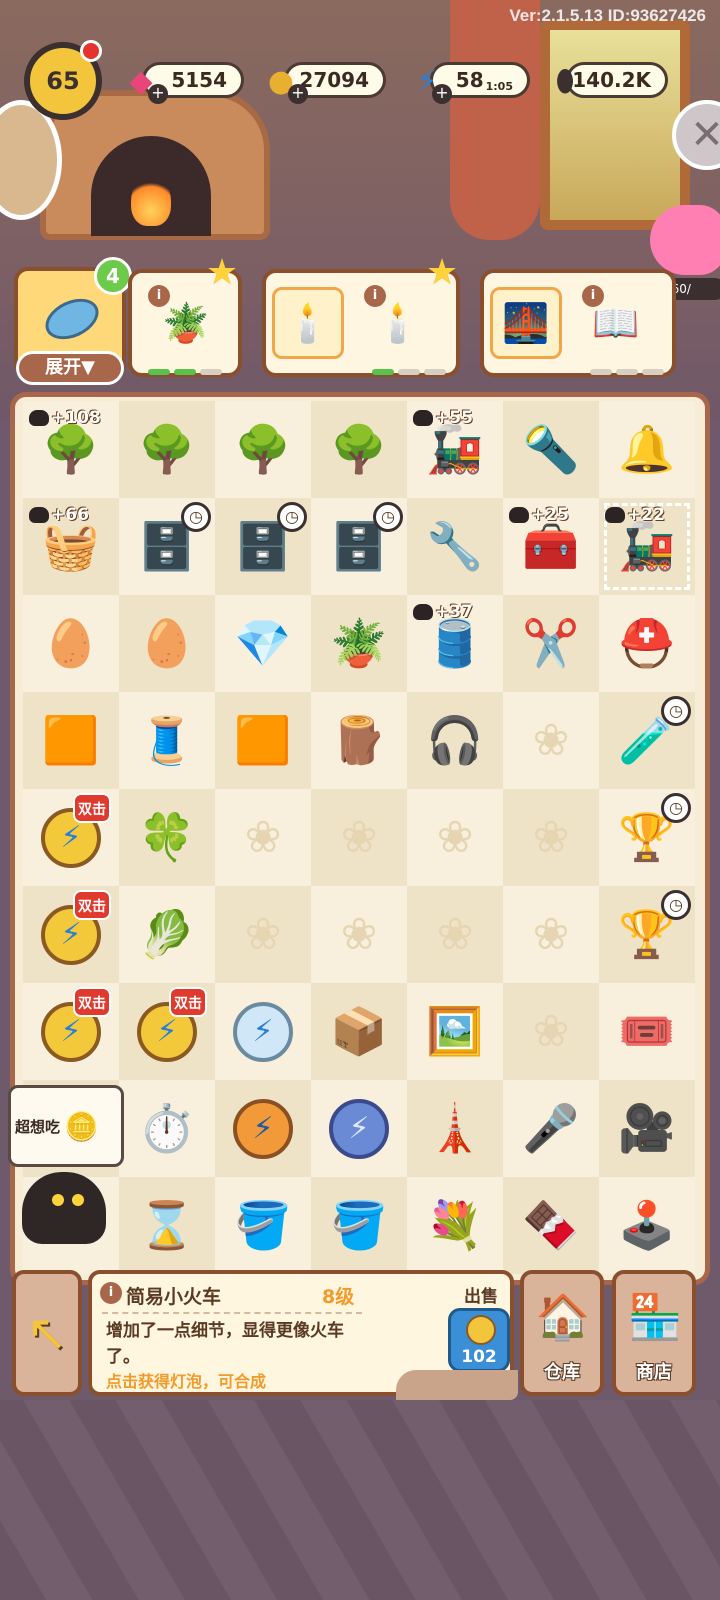 The image size is (720, 1600). Describe the element at coordinates (647, 740) in the screenshot. I see `board-cell: 🧪 ◷` at that location.